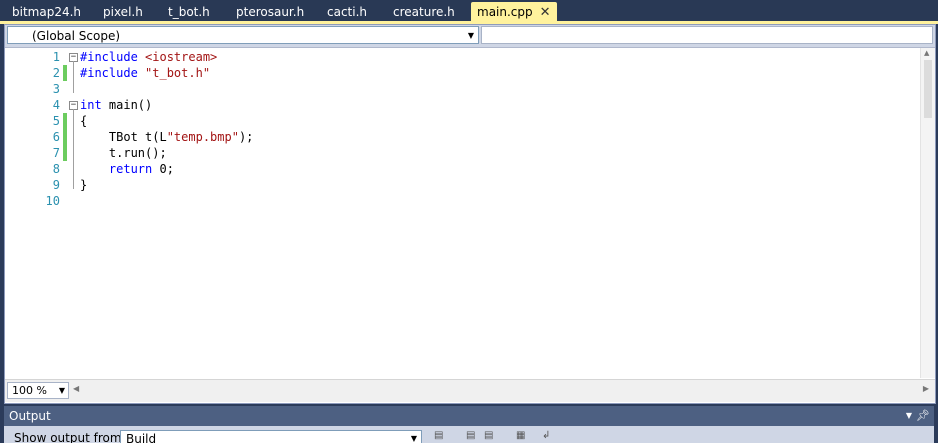 Image resolution: width=938 pixels, height=443 pixels. I want to click on code-line: 1− #include <iostream>, so click(463, 57).